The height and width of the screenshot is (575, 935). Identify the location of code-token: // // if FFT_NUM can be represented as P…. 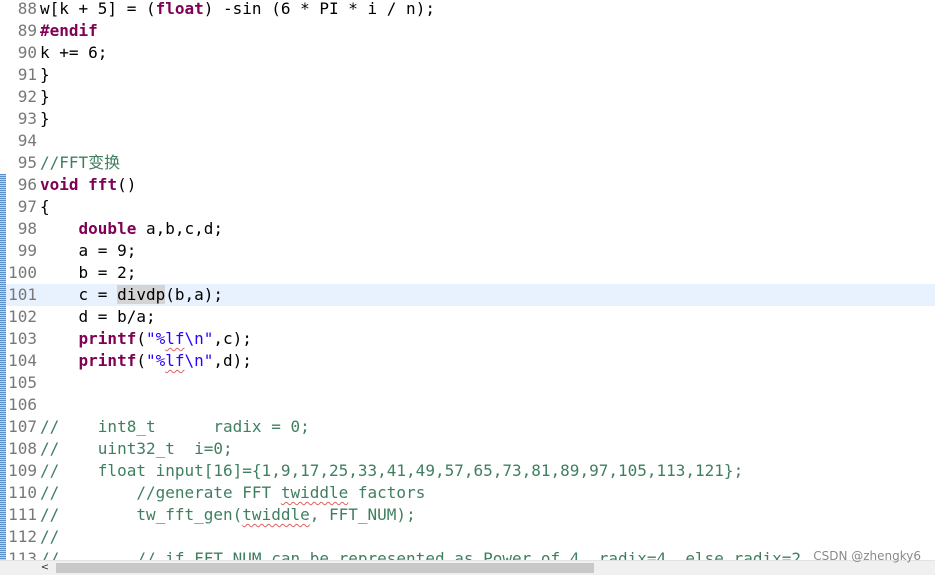
(420, 554).